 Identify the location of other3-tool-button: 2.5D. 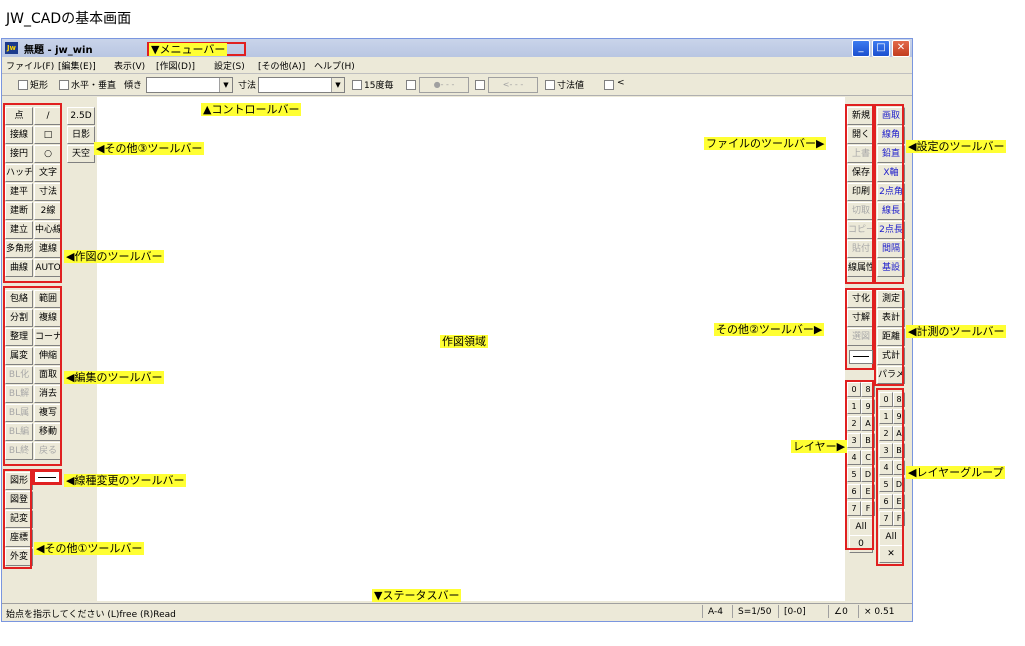
(81, 116).